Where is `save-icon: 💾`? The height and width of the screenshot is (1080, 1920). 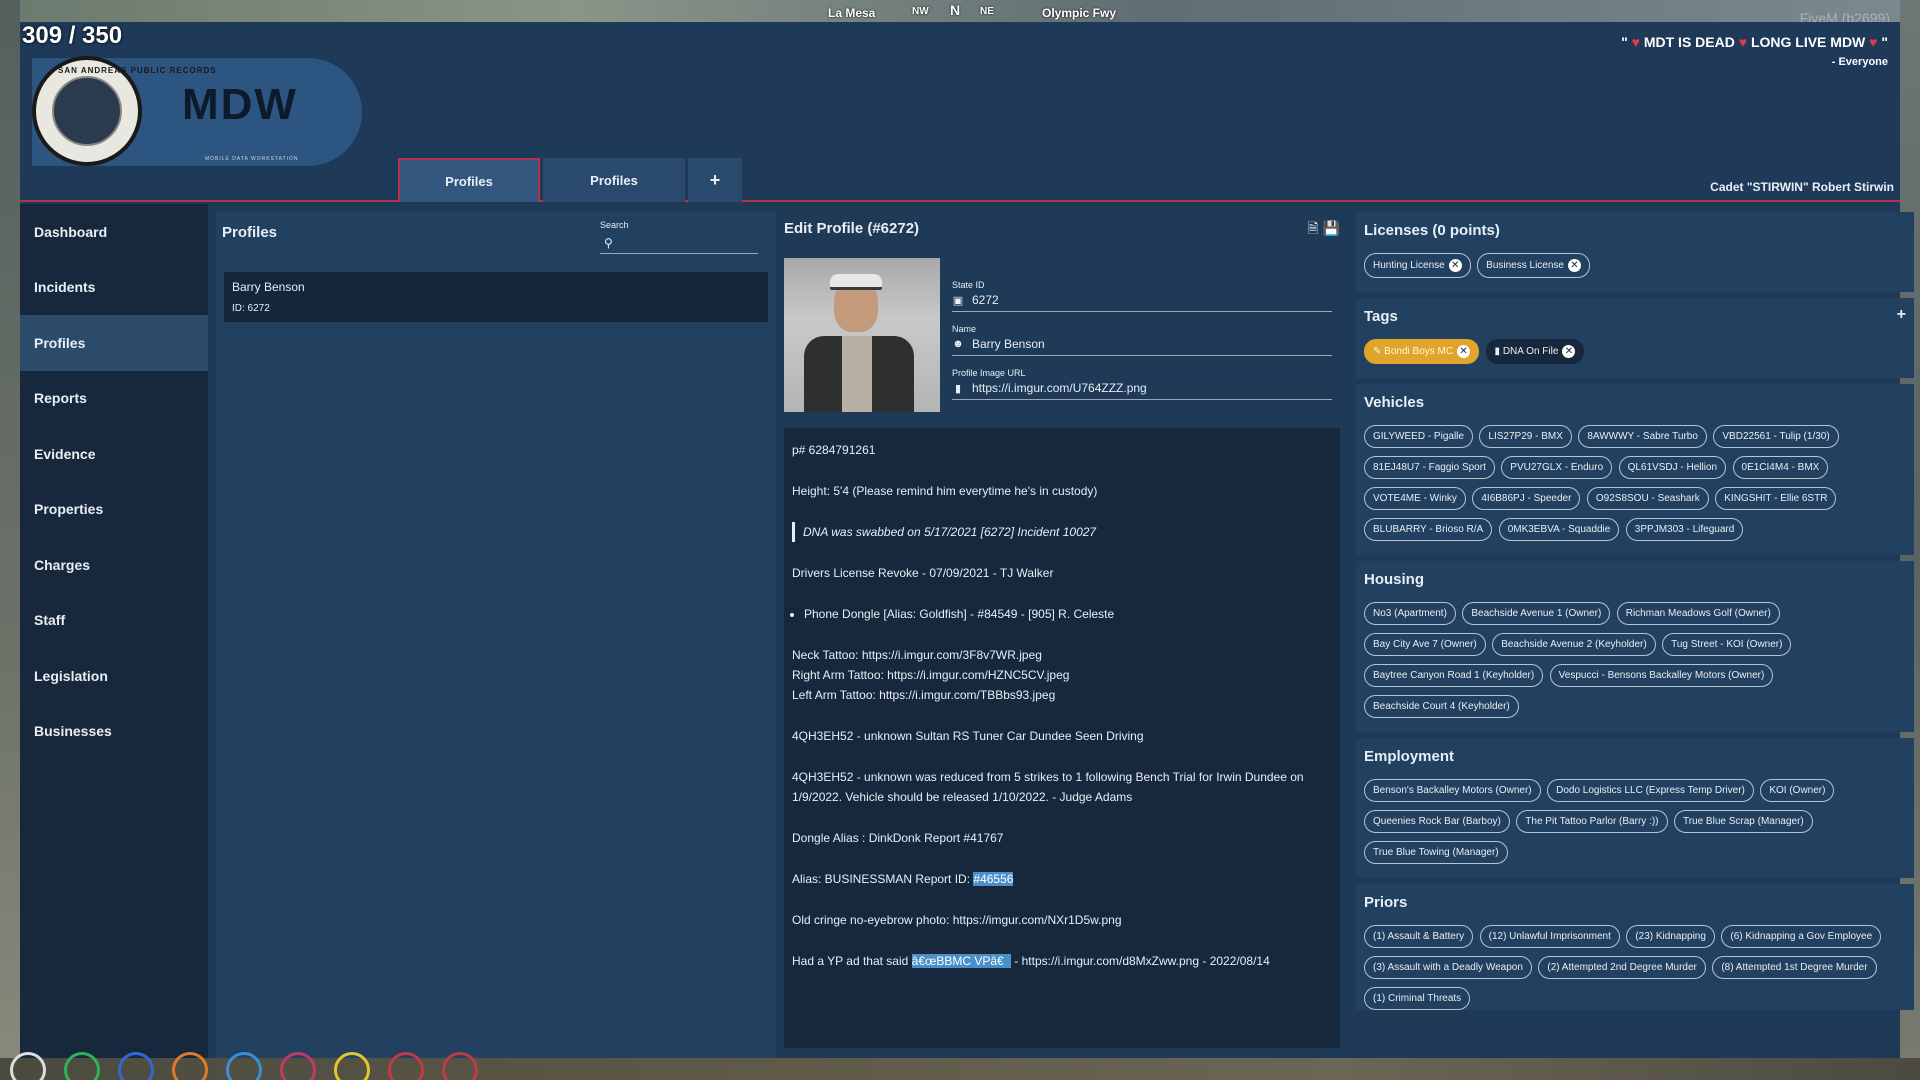 save-icon: 💾 is located at coordinates (1331, 228).